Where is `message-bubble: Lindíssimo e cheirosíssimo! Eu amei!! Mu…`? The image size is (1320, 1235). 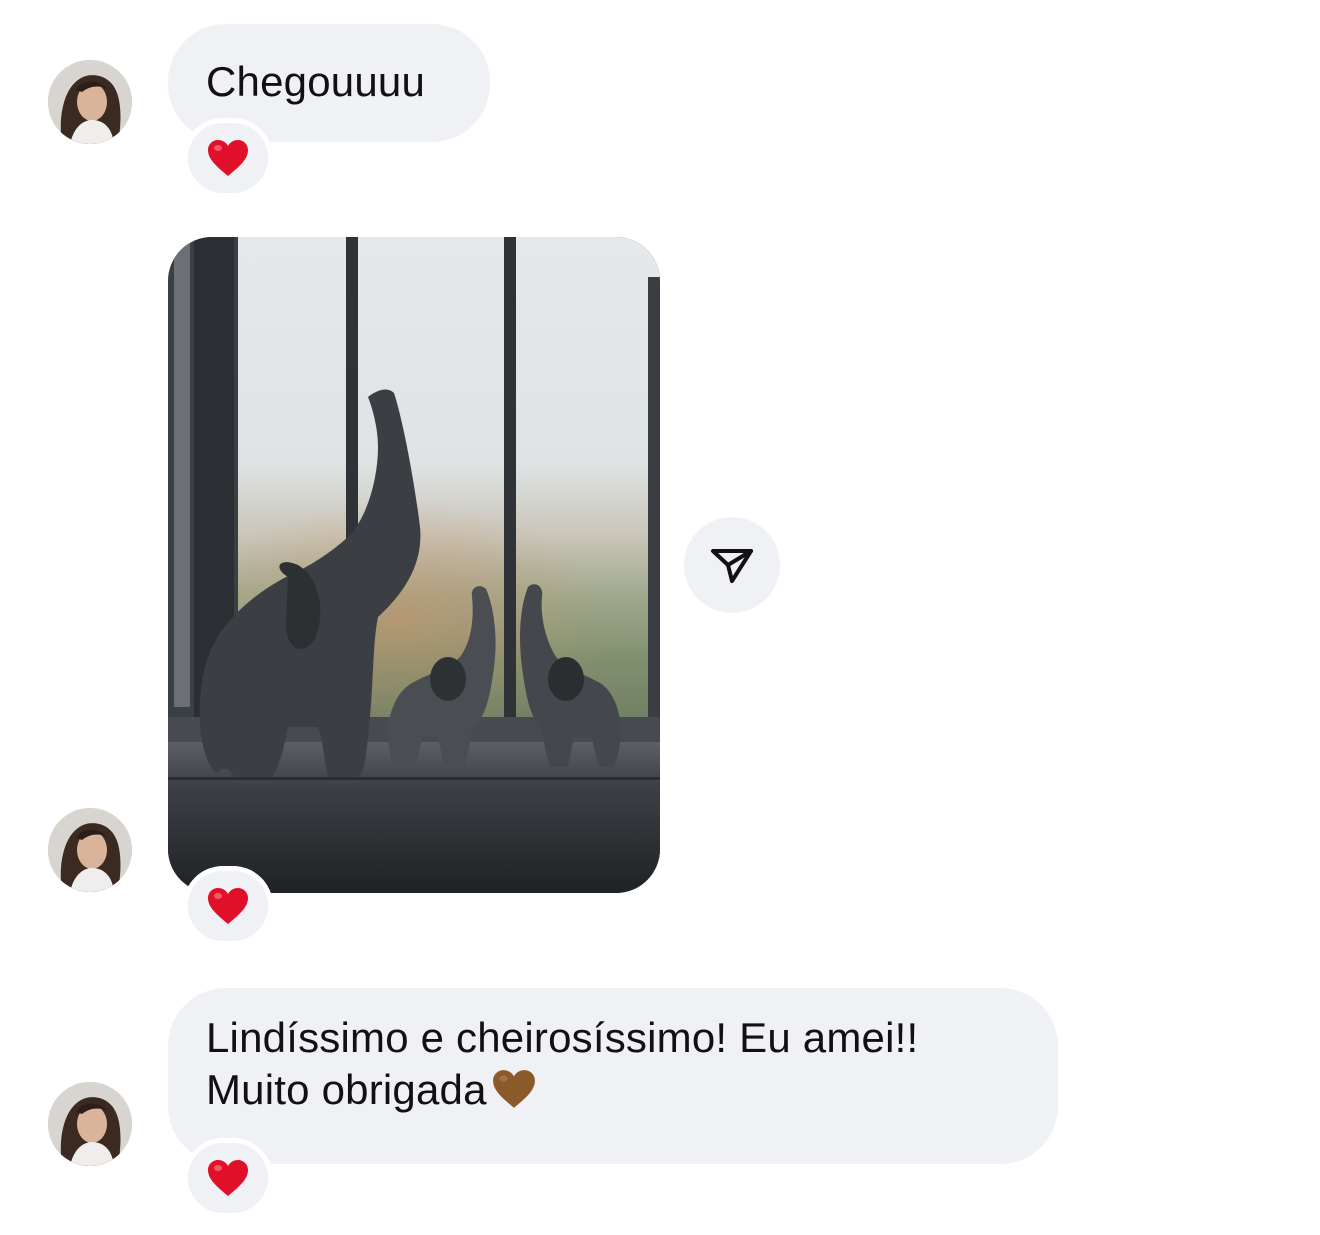 message-bubble: Lindíssimo e cheirosíssimo! Eu amei!! Mu… is located at coordinates (613, 1076).